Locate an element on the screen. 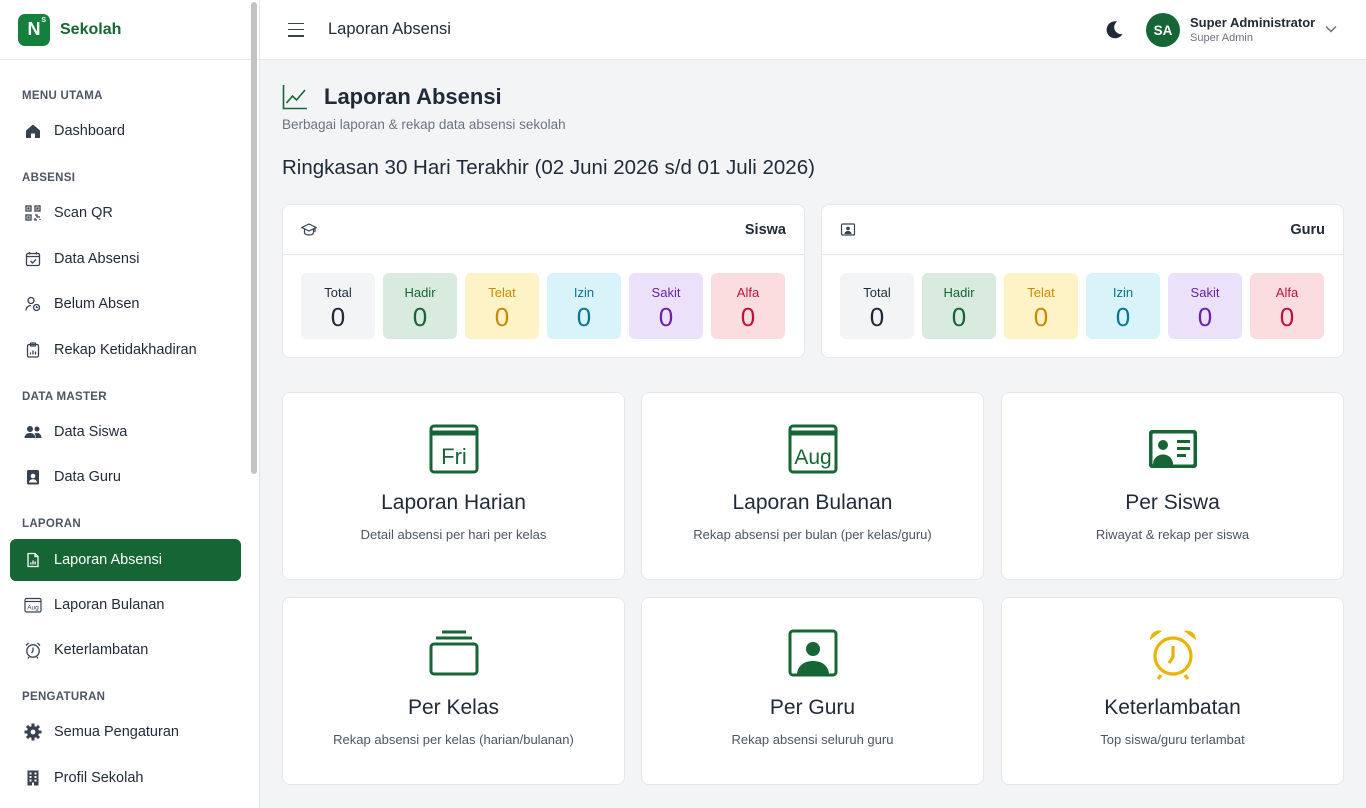 Image resolution: width=1366 pixels, height=808 pixels. sidebar-item-profil-sekolah: Profil Sekolah is located at coordinates (125, 778).